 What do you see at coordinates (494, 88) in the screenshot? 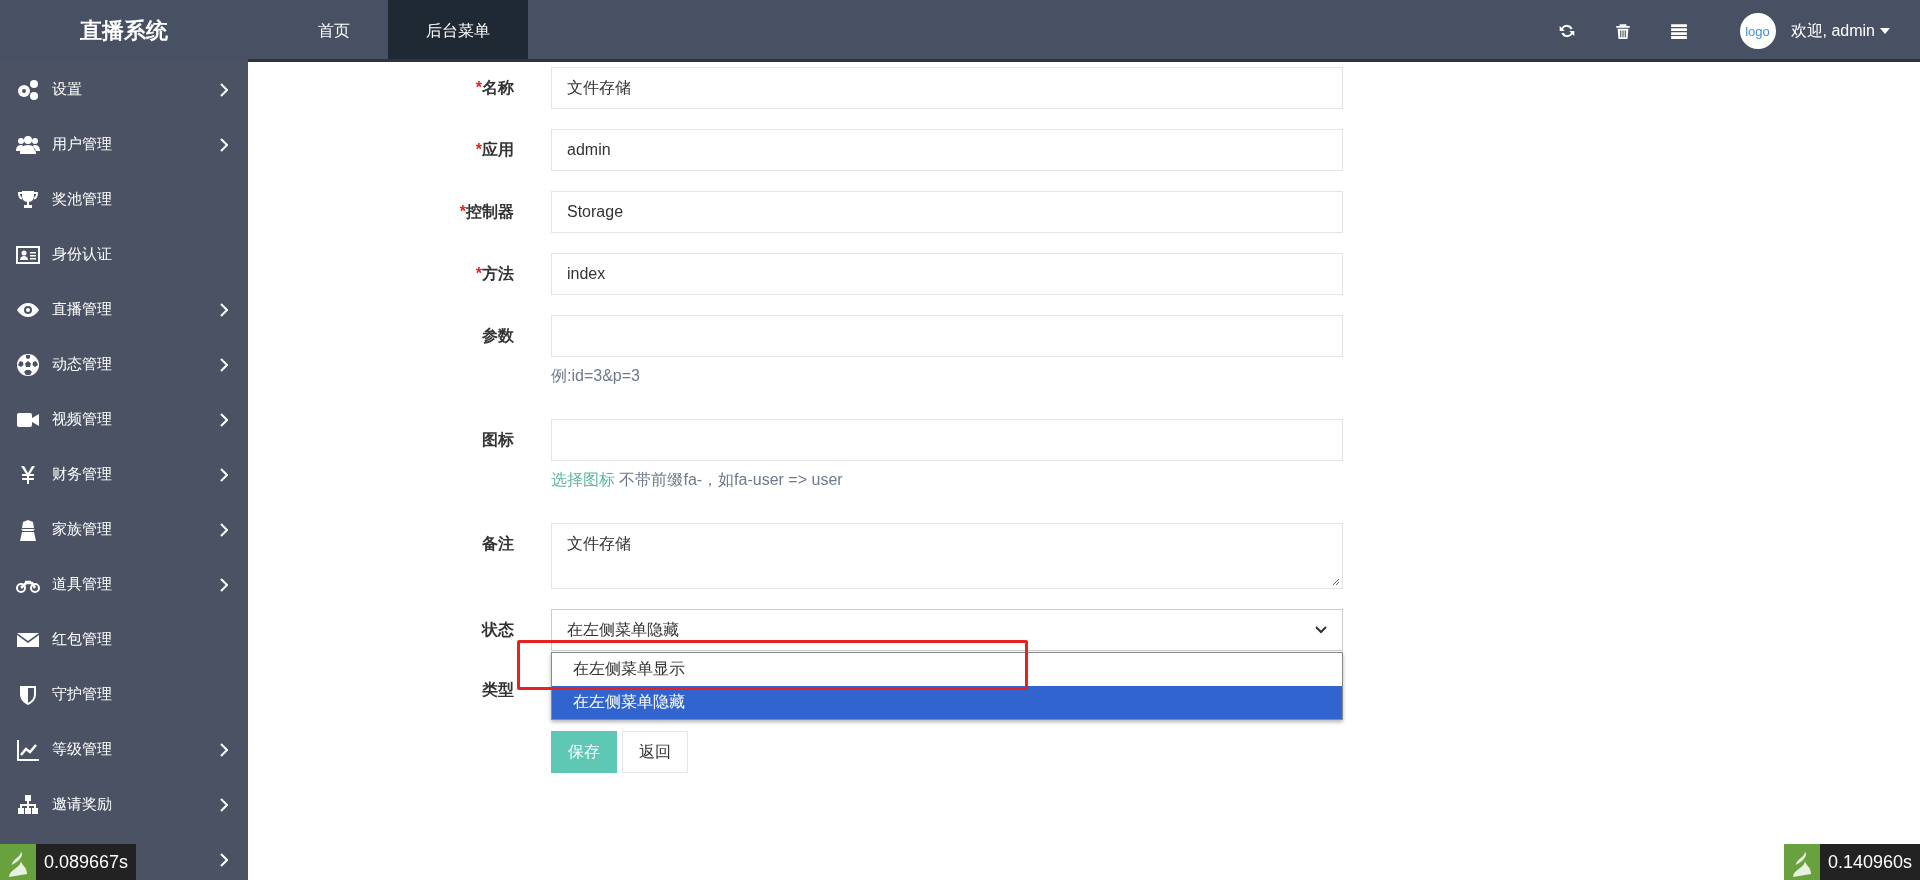
I see `field-label: *名称` at bounding box center [494, 88].